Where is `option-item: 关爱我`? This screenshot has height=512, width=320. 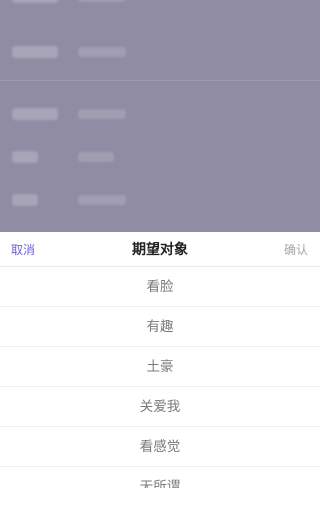 option-item: 关爱我 is located at coordinates (160, 407).